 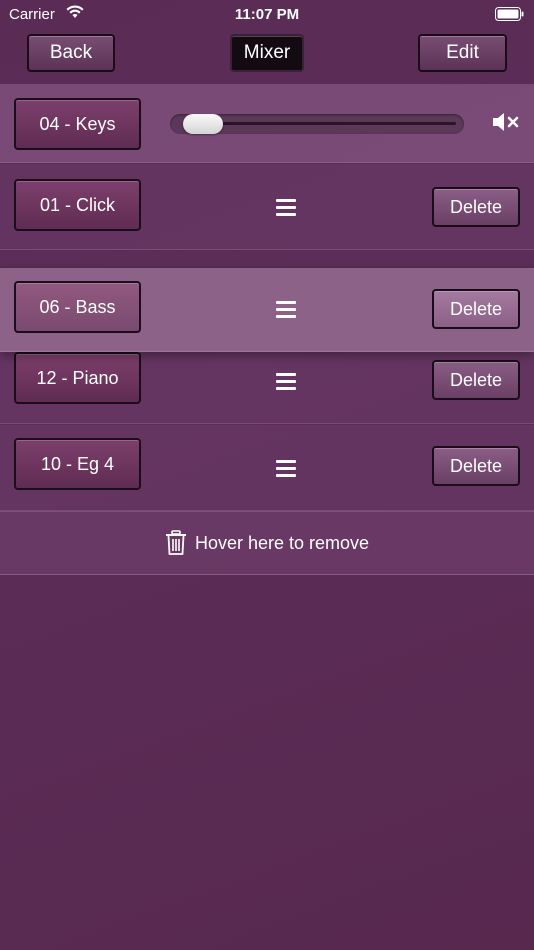 I want to click on track-name-button: 01 - Click, so click(x=77, y=205).